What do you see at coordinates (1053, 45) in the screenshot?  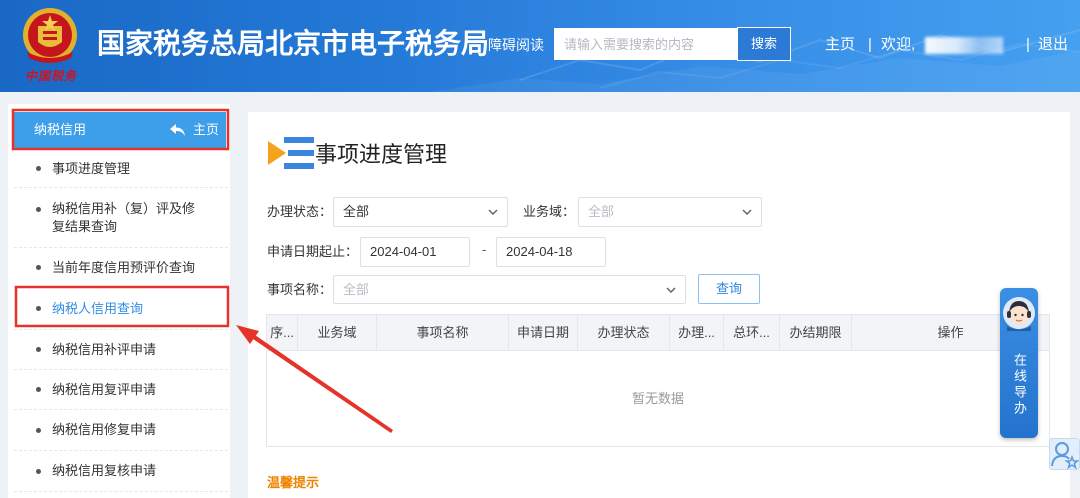 I see `logout-link: 退出` at bounding box center [1053, 45].